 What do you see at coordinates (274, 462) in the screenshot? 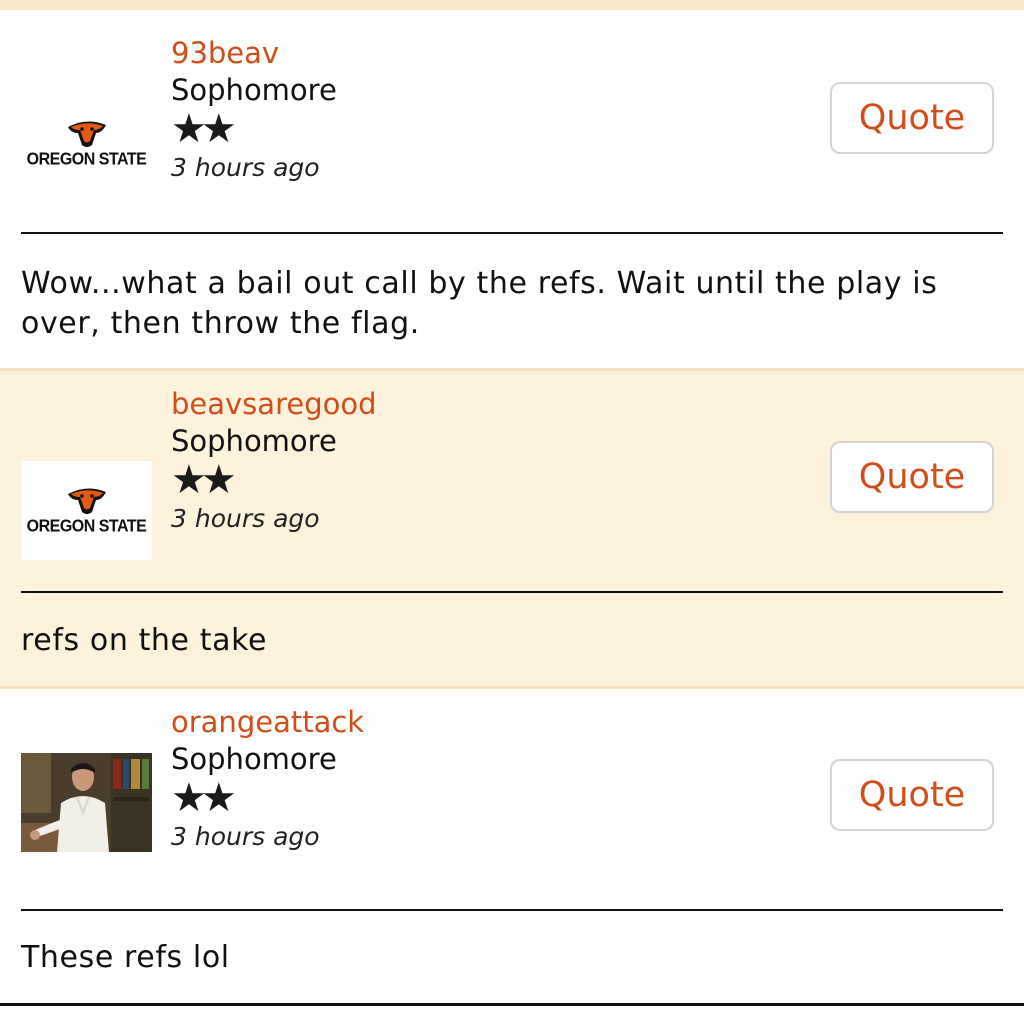
I see `post-meta: beavsaregood Sophomore ★★ 3 hours ago` at bounding box center [274, 462].